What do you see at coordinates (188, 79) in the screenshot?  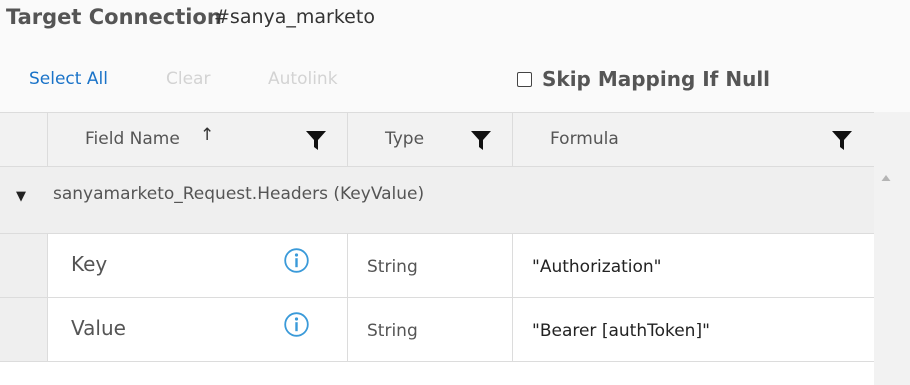 I see `clear-button: Clear` at bounding box center [188, 79].